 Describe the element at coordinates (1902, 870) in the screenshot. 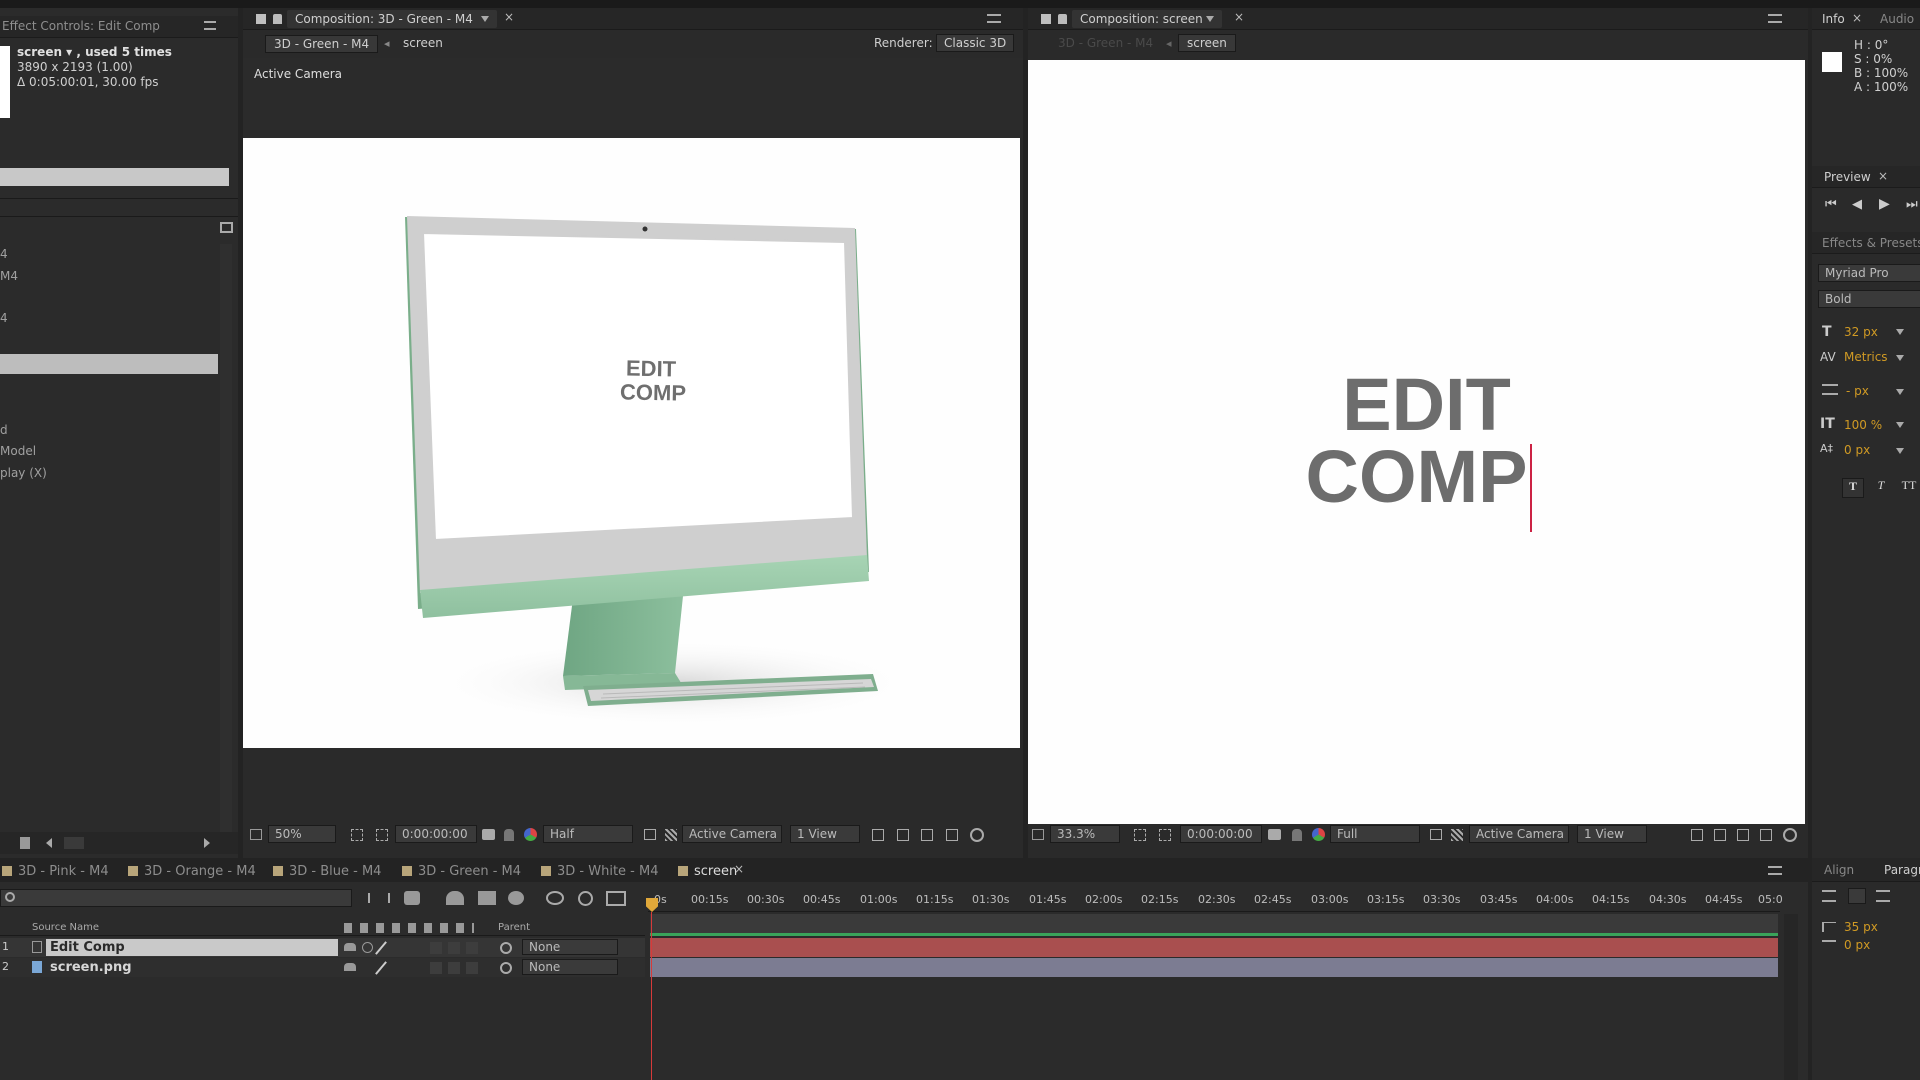

I see `paragraph-tab: Paragr` at that location.